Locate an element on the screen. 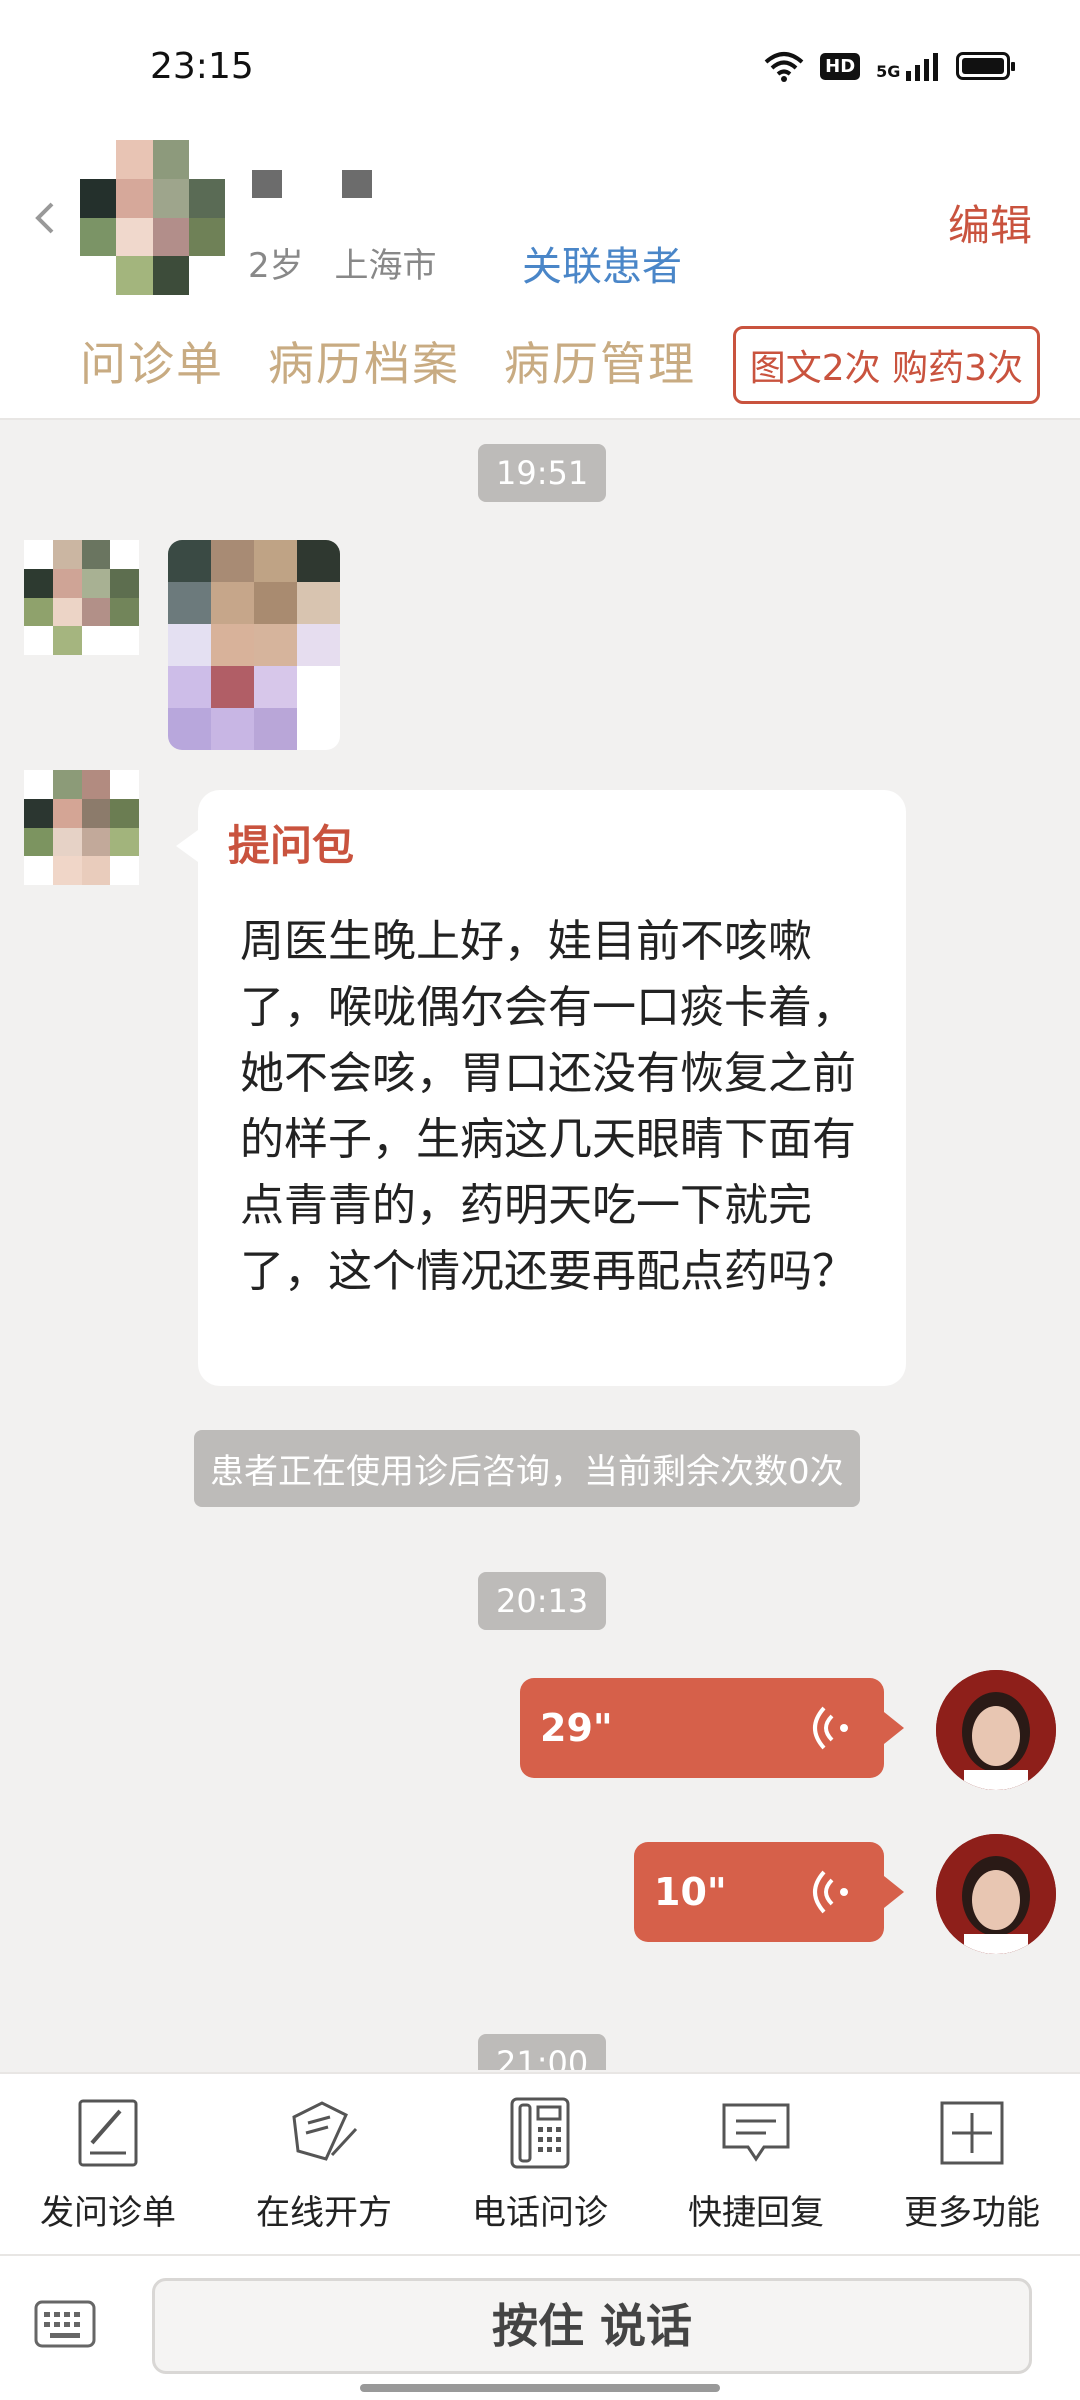  action-toolbar: 发问诊单 在线开方 电话问诊 快捷回复 更多功能 is located at coordinates (540, 2164).